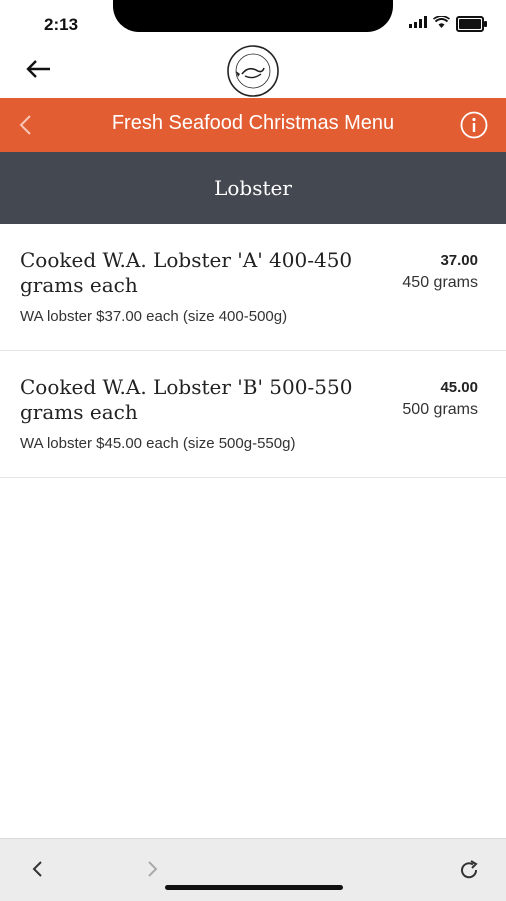 The height and width of the screenshot is (901, 506). I want to click on app-bar, so click(253, 71).